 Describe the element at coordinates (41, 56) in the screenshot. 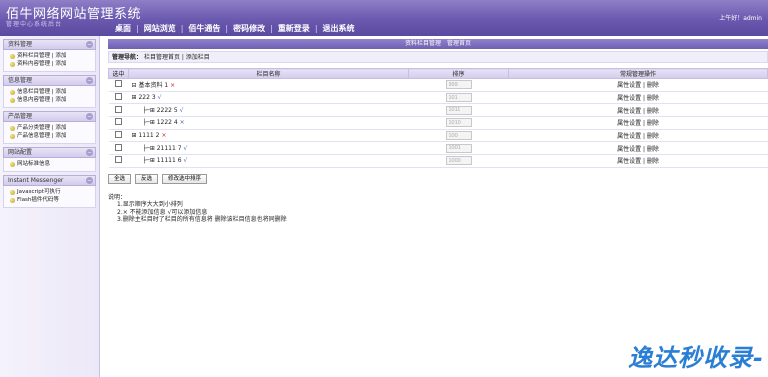

I see `sidebar-link-label: 资料栏目管理 | 添加` at that location.